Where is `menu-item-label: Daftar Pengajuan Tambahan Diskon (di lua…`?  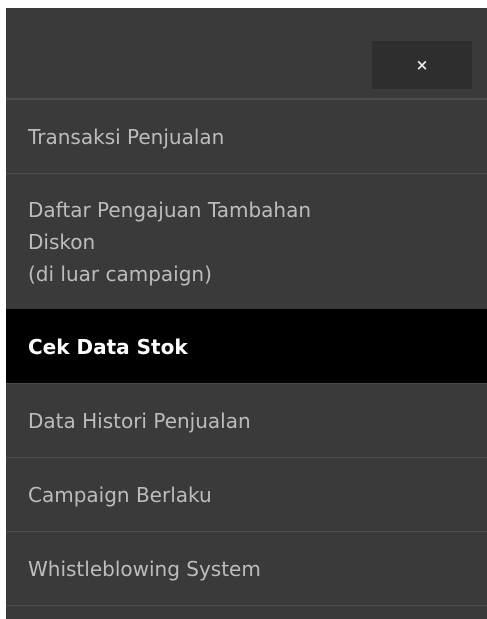
menu-item-label: Daftar Pengajuan Tambahan Diskon (di lua… is located at coordinates (170, 241).